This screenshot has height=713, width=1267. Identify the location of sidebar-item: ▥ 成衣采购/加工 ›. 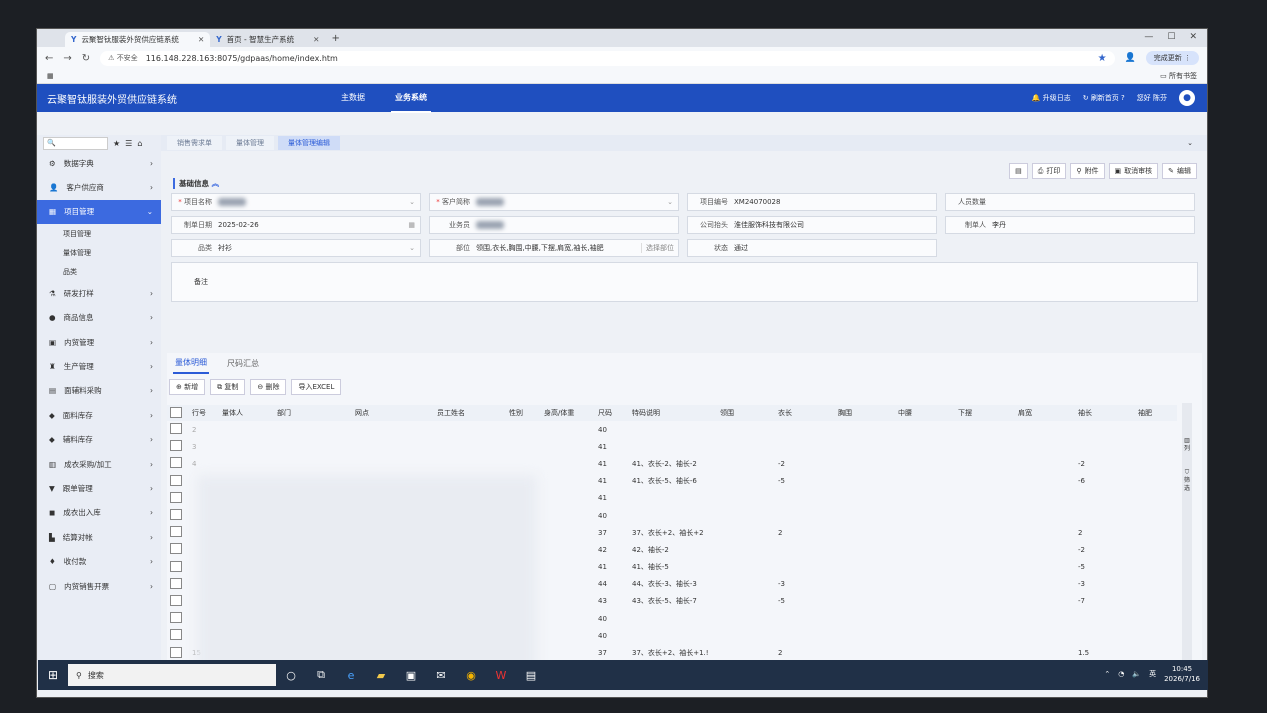
(99, 464).